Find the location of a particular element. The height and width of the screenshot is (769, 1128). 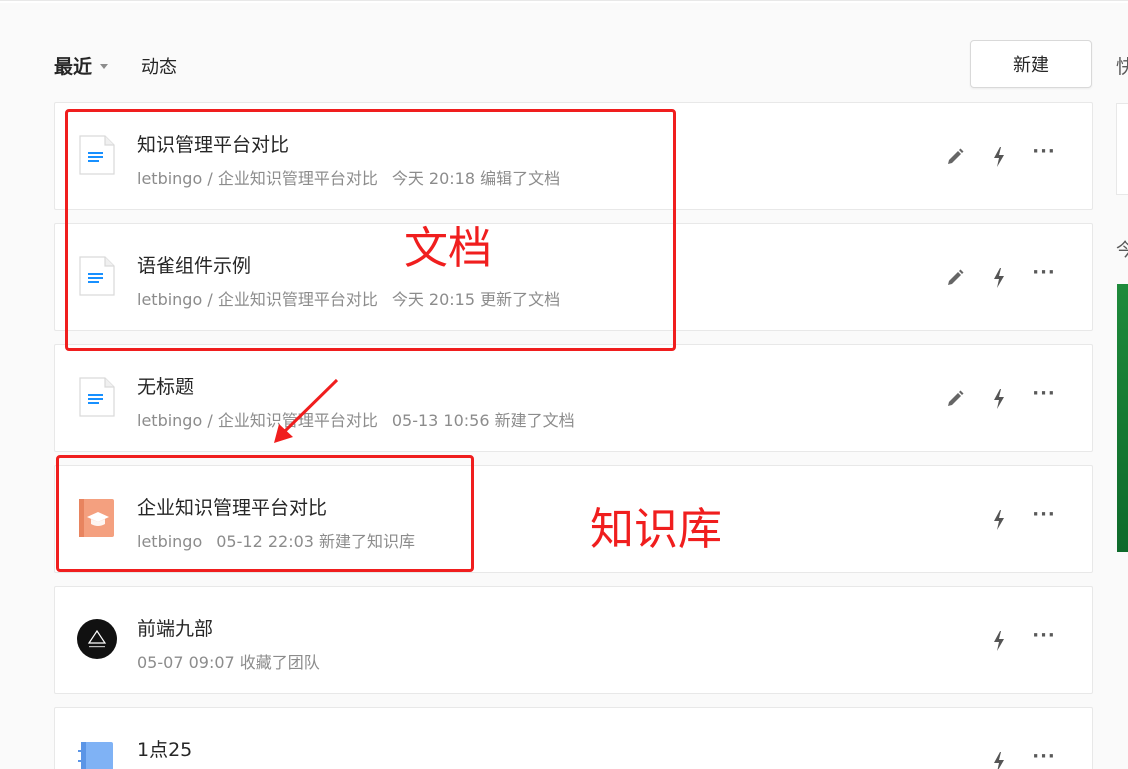

item-time: 05-07 09:07 is located at coordinates (186, 662).